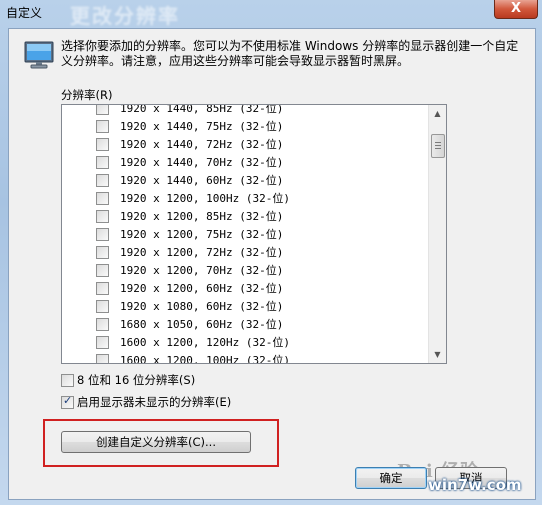 This screenshot has height=505, width=542. I want to click on list-item: 1920 x 1200, 75Hz (32-位), so click(245, 234).